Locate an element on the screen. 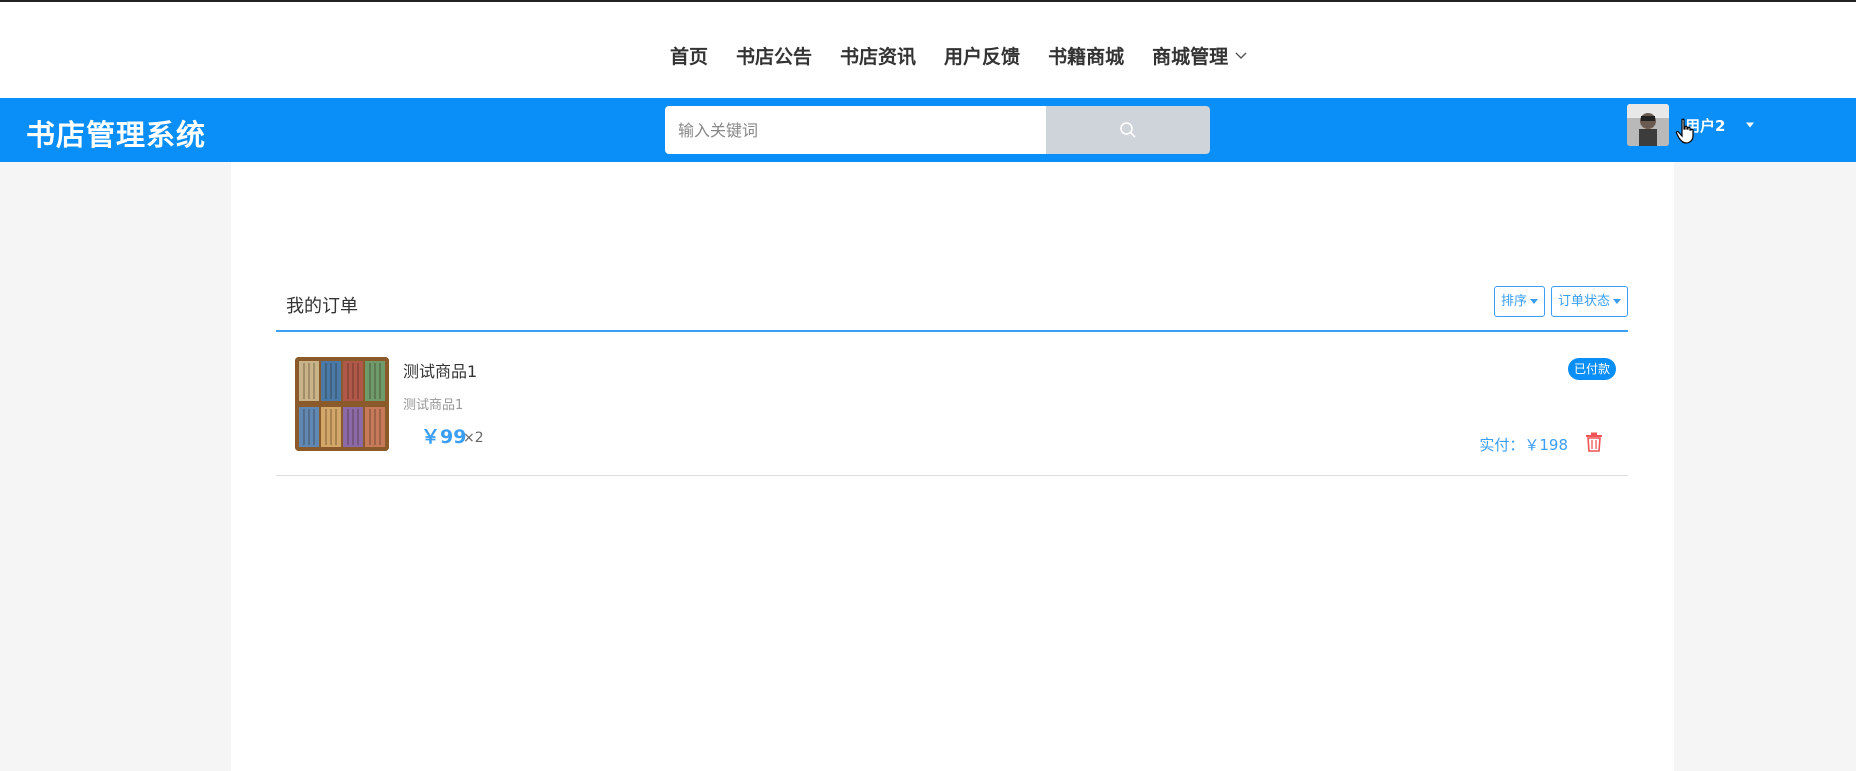 The height and width of the screenshot is (771, 1856). top-nav-bar: 首页 书店公告 书店资讯 用户反馈 书籍商城 商城管理 is located at coordinates (928, 49).